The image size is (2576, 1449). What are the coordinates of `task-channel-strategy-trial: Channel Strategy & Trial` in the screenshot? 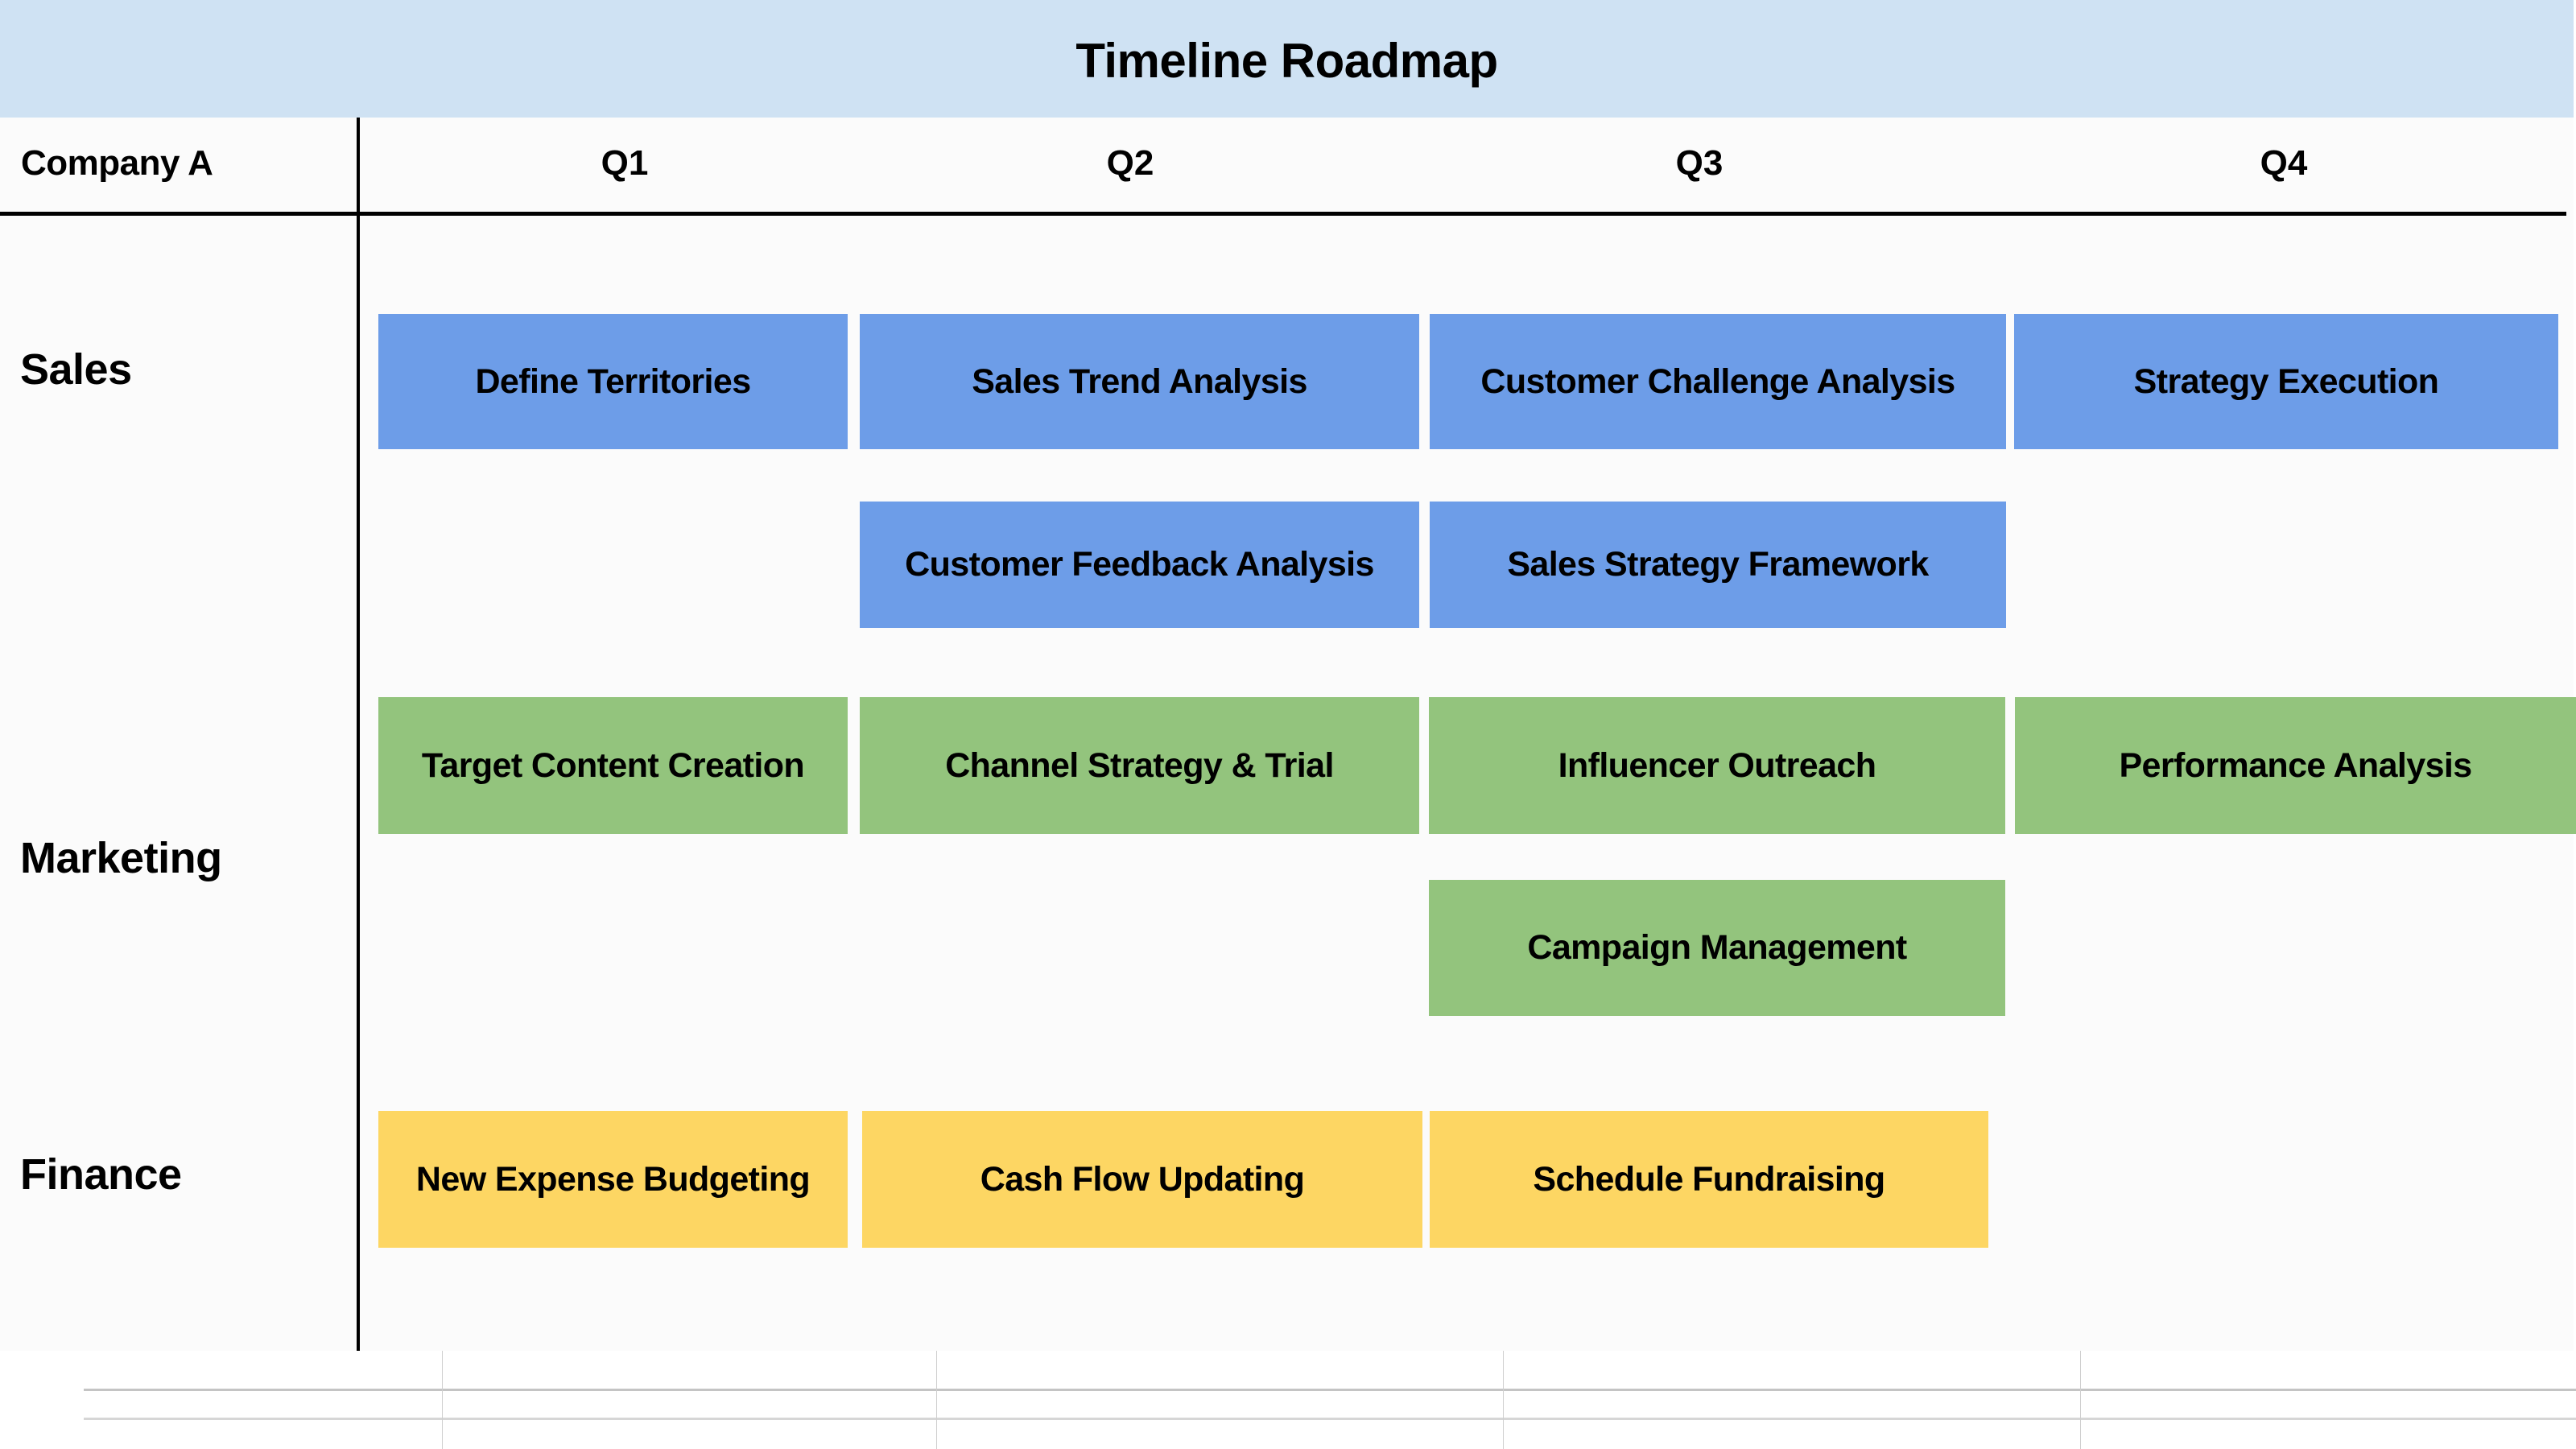 It's located at (1139, 765).